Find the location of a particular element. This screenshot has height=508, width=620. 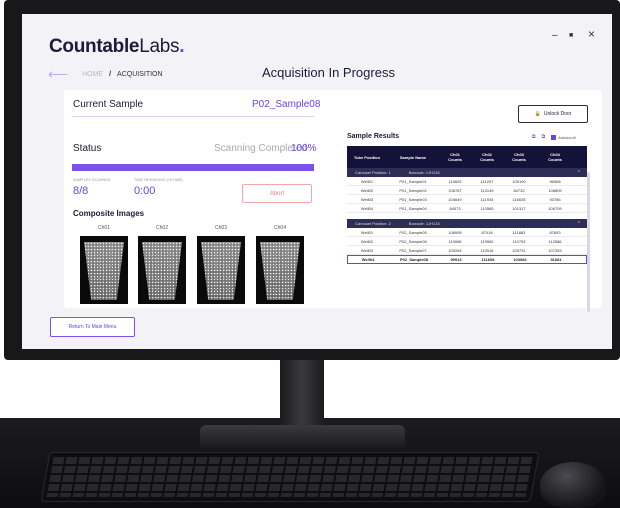

table-cell: P02_Sample08 is located at coordinates (414, 259).